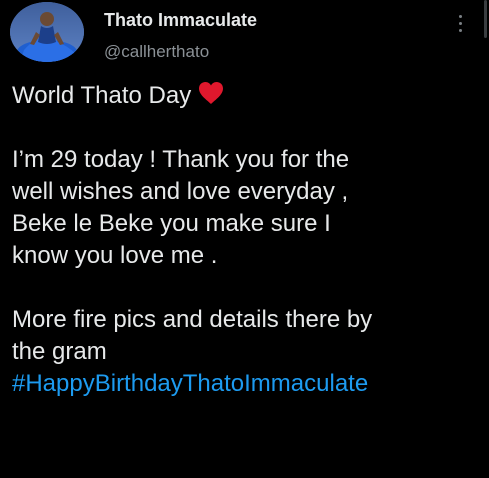 This screenshot has height=478, width=489. Describe the element at coordinates (180, 20) in the screenshot. I see `author-display-name: Thato Immaculate` at that location.